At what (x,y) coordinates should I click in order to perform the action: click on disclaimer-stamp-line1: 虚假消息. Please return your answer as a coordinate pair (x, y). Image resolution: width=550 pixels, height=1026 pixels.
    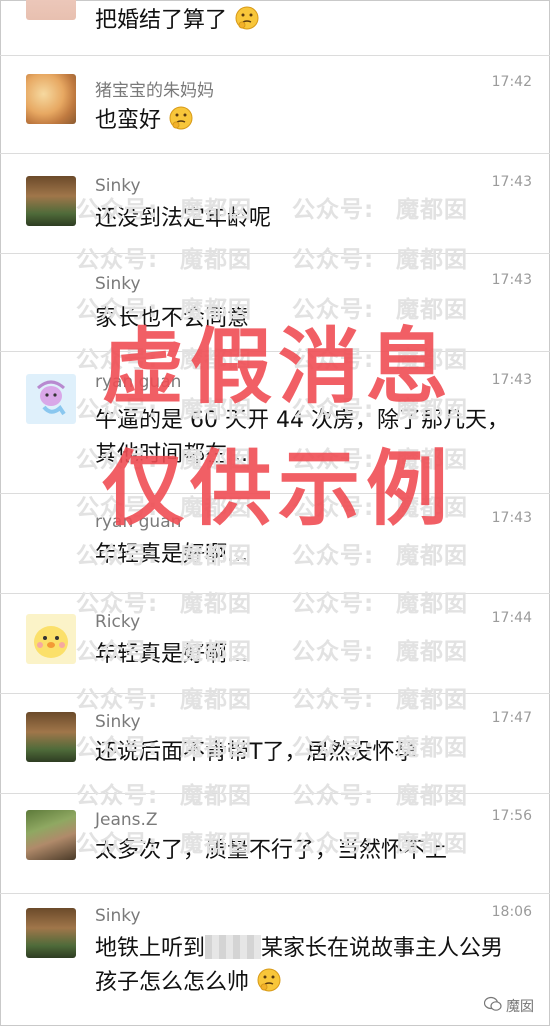
    Looking at the image, I should click on (278, 367).